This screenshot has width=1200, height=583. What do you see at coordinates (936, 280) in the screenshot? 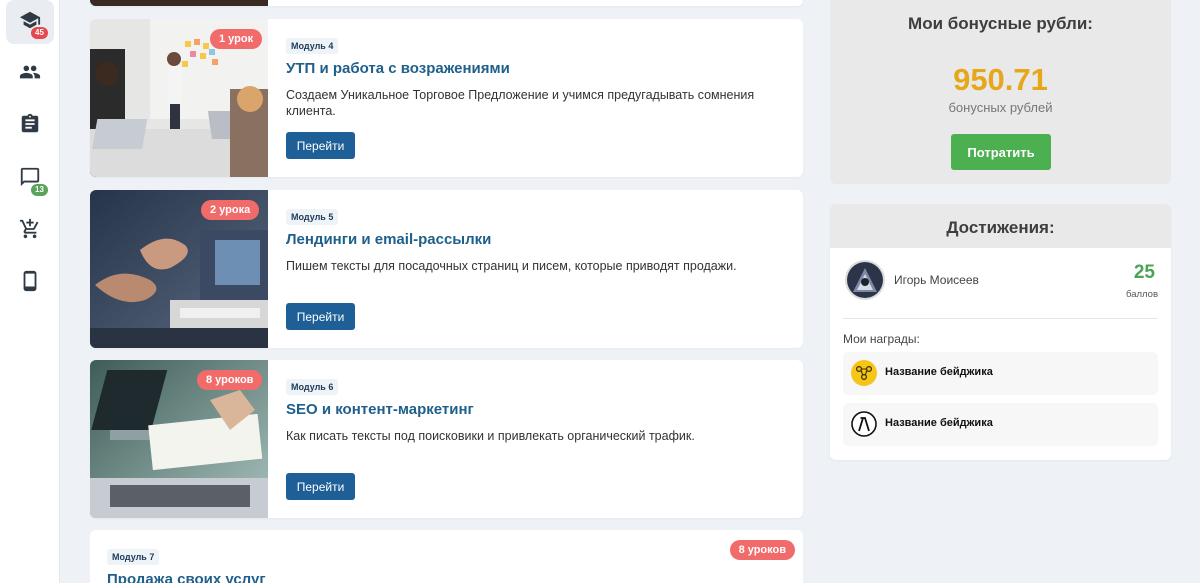
I see `user-name: Игорь Моисеев` at bounding box center [936, 280].